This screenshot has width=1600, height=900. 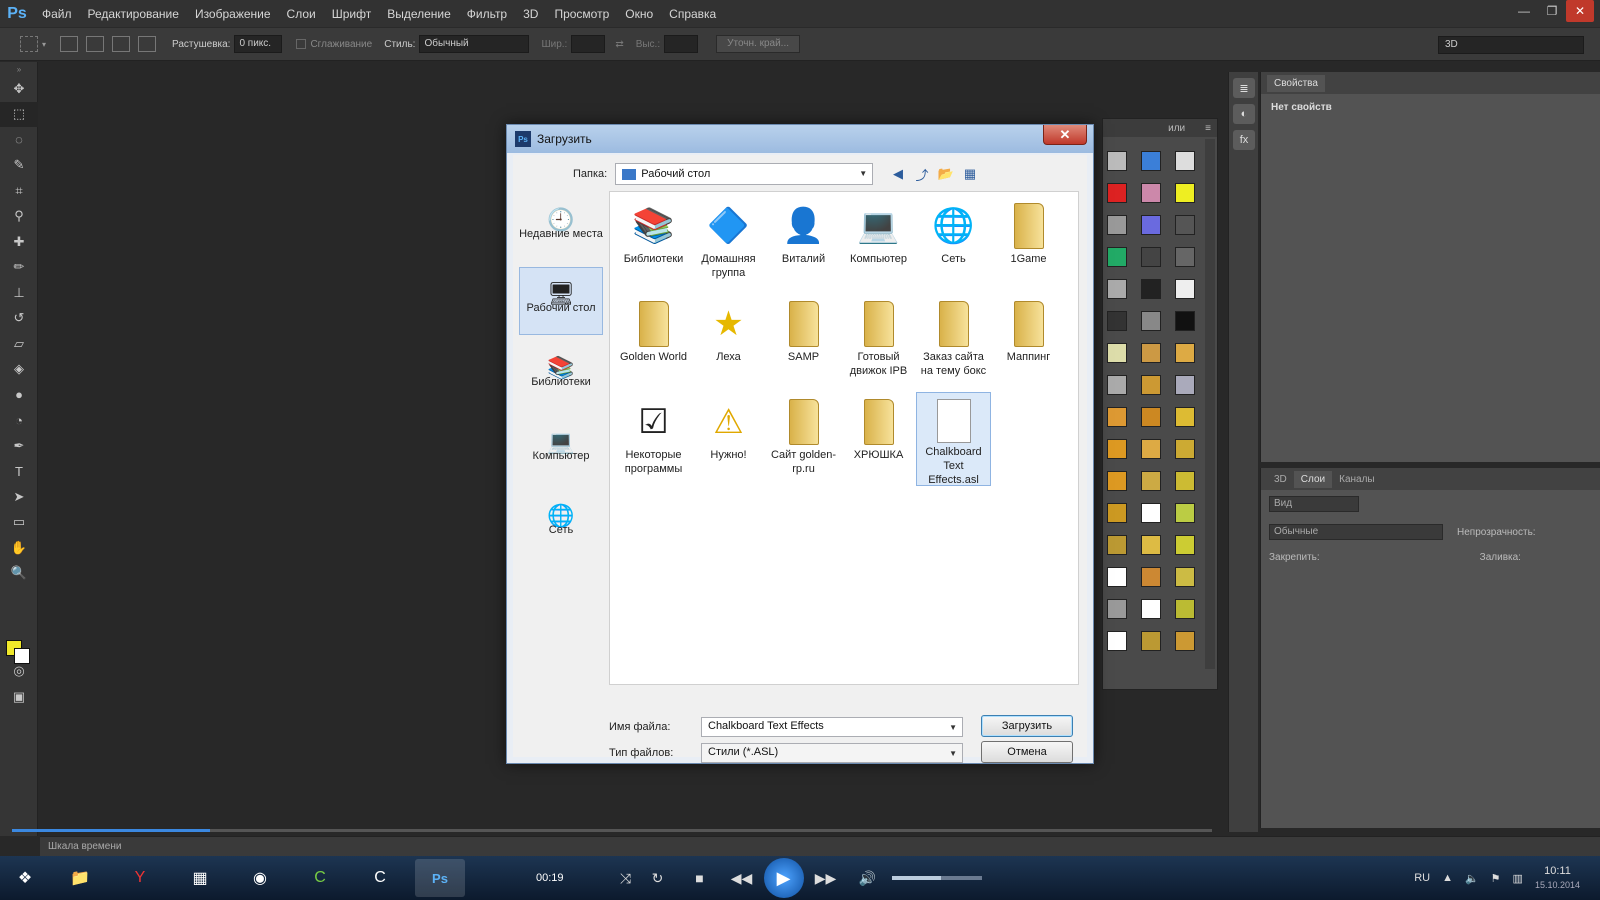 I want to click on file-item: 📚 Библиотеки, so click(x=653, y=245).